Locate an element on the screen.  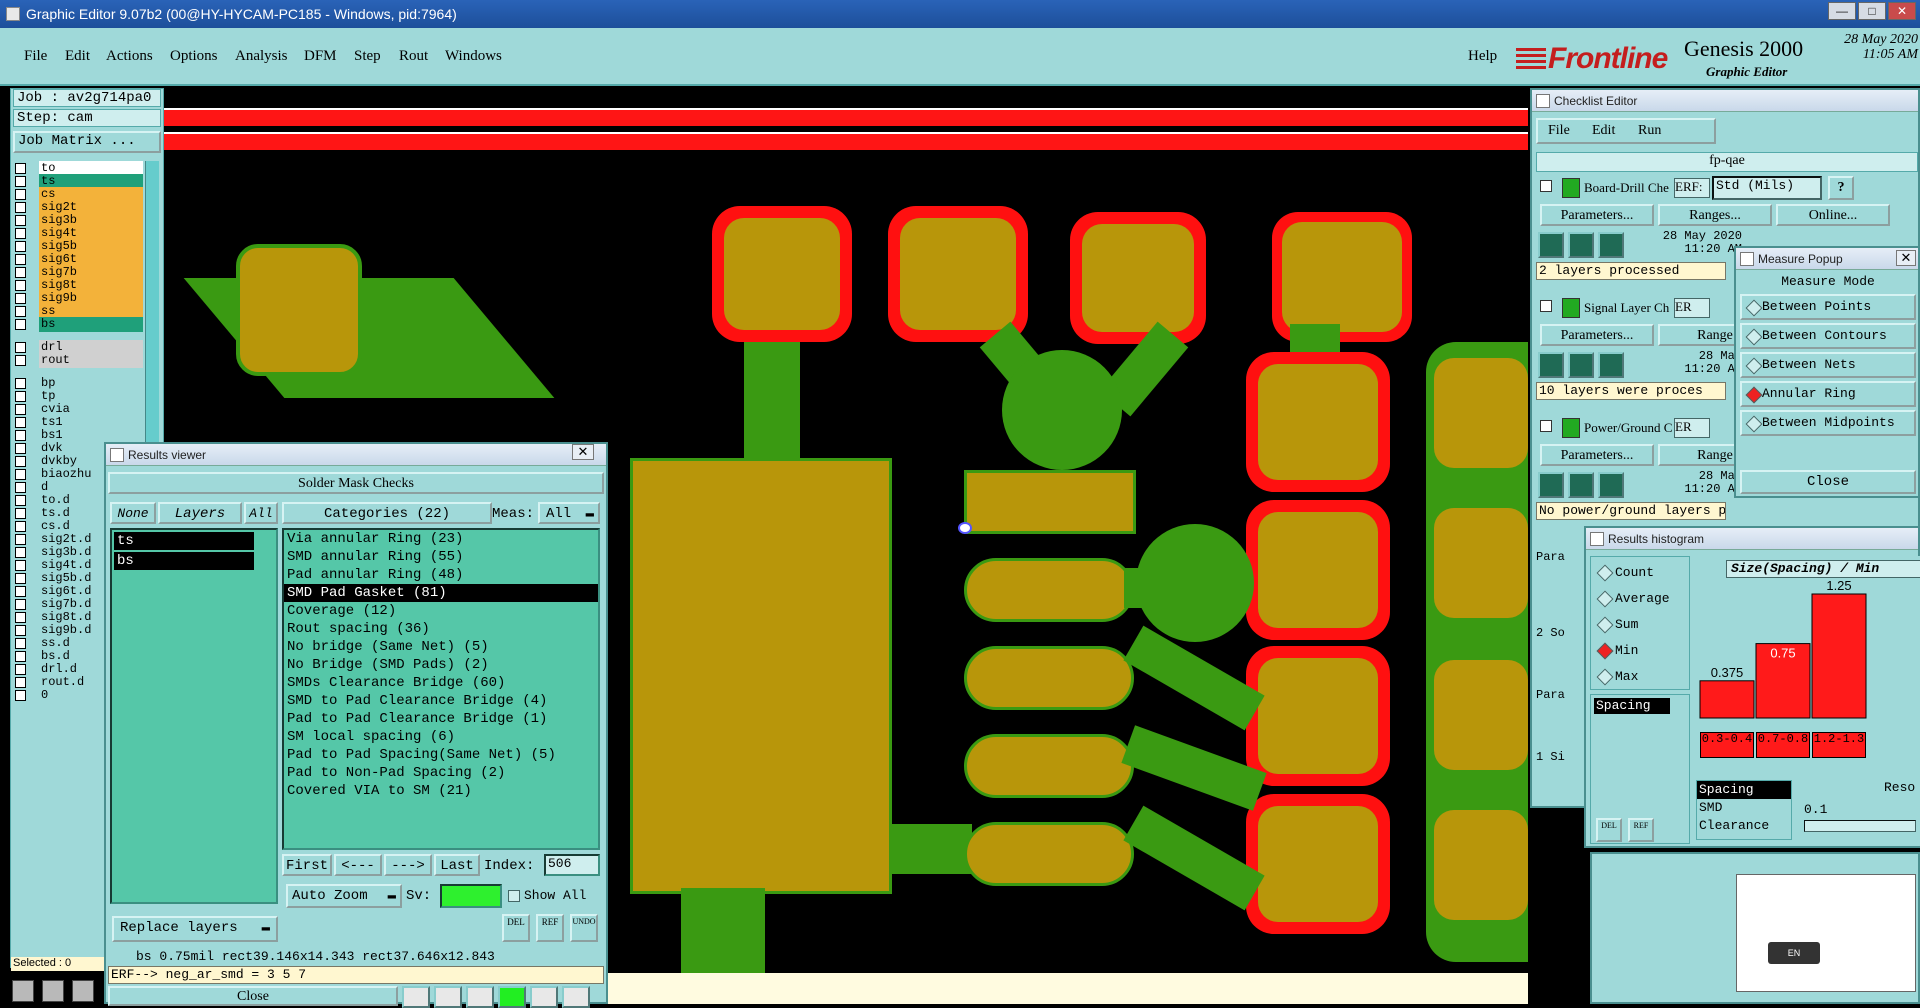
run-all-icon is located at coordinates (1581, 245).